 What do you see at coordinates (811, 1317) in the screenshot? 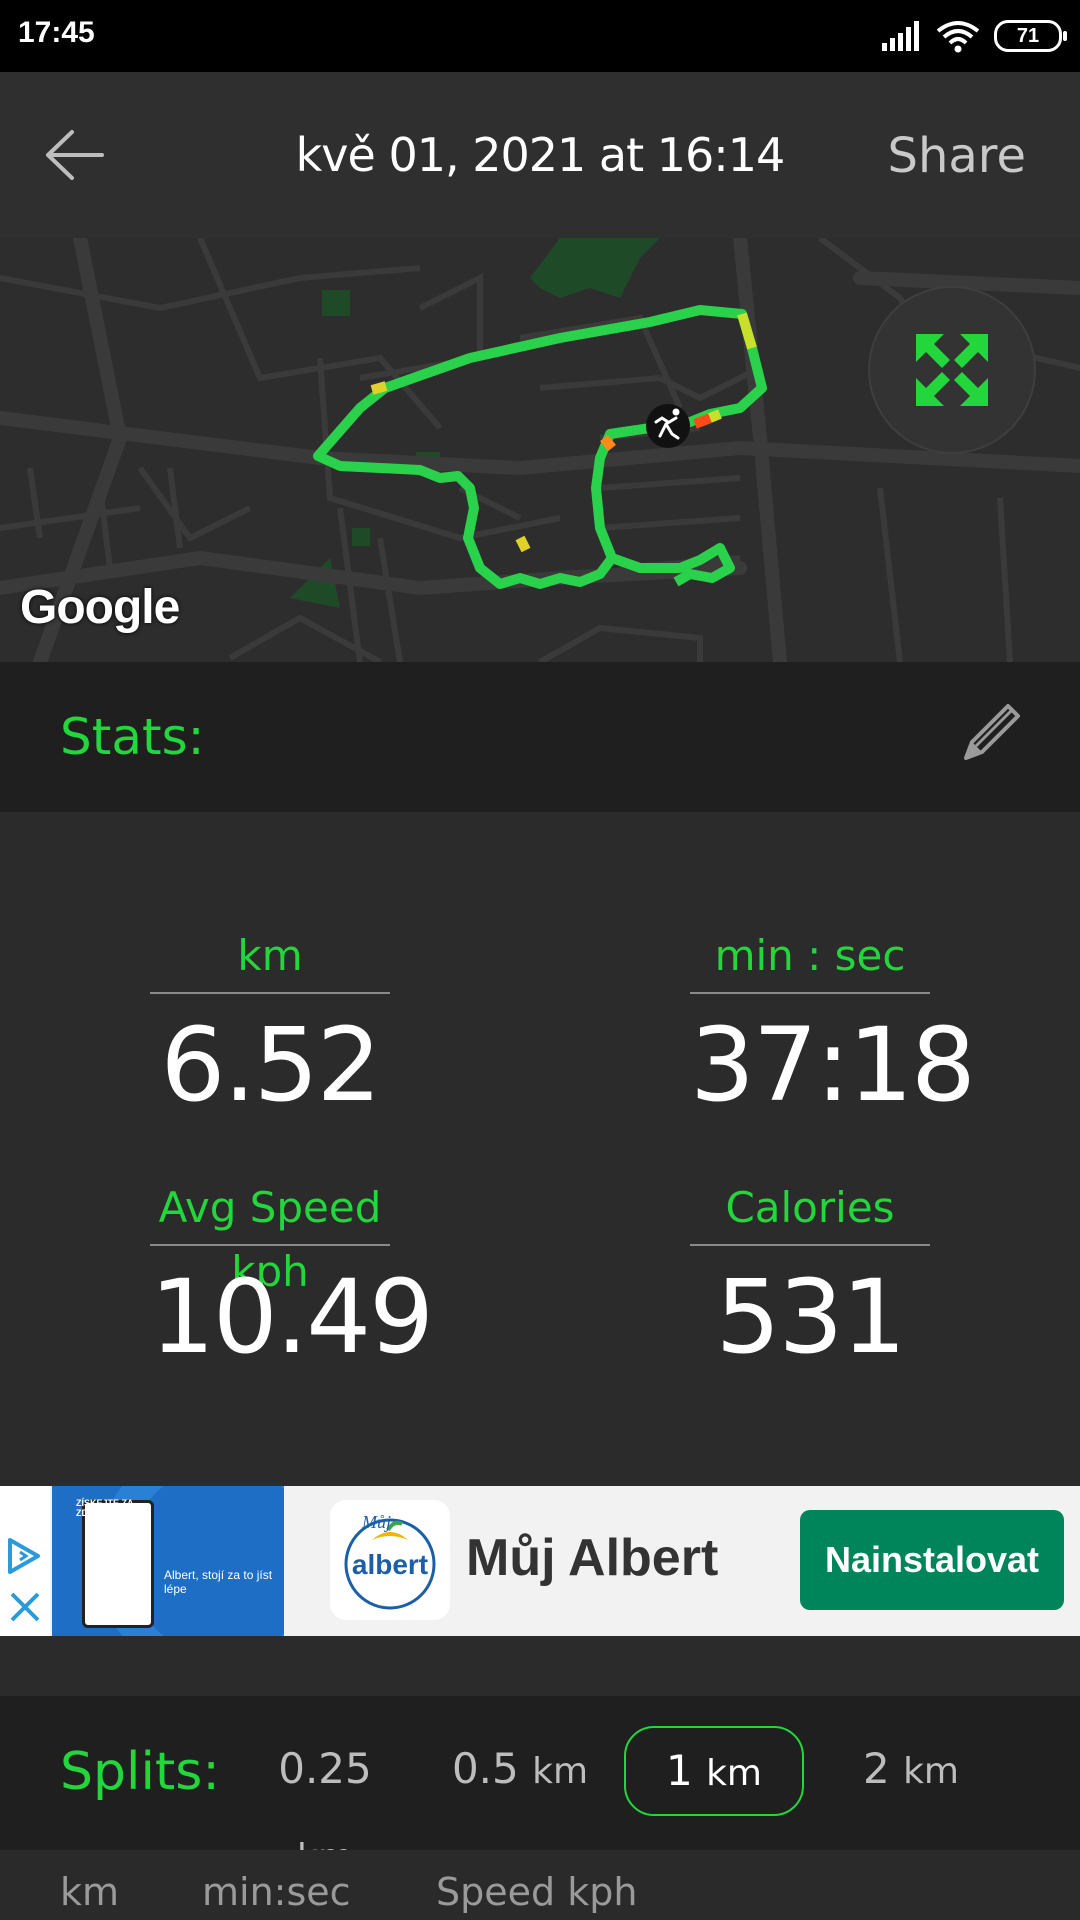
I see `stat-value: 531` at bounding box center [811, 1317].